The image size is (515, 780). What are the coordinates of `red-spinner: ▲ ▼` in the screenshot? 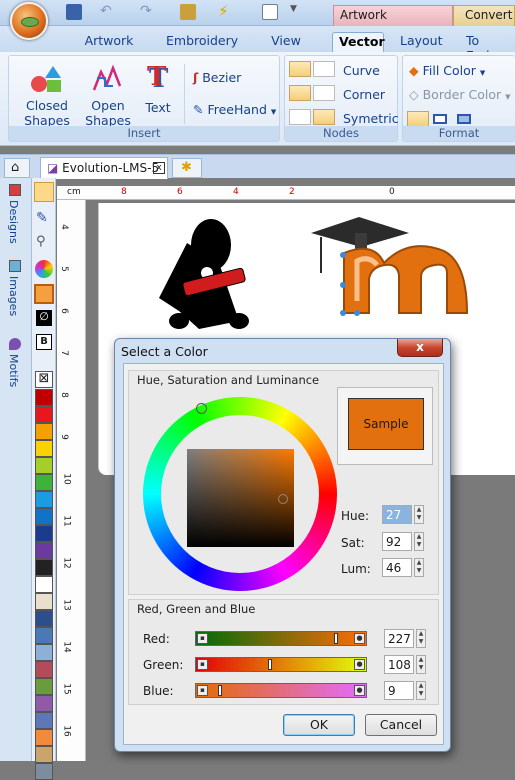 It's located at (421, 638).